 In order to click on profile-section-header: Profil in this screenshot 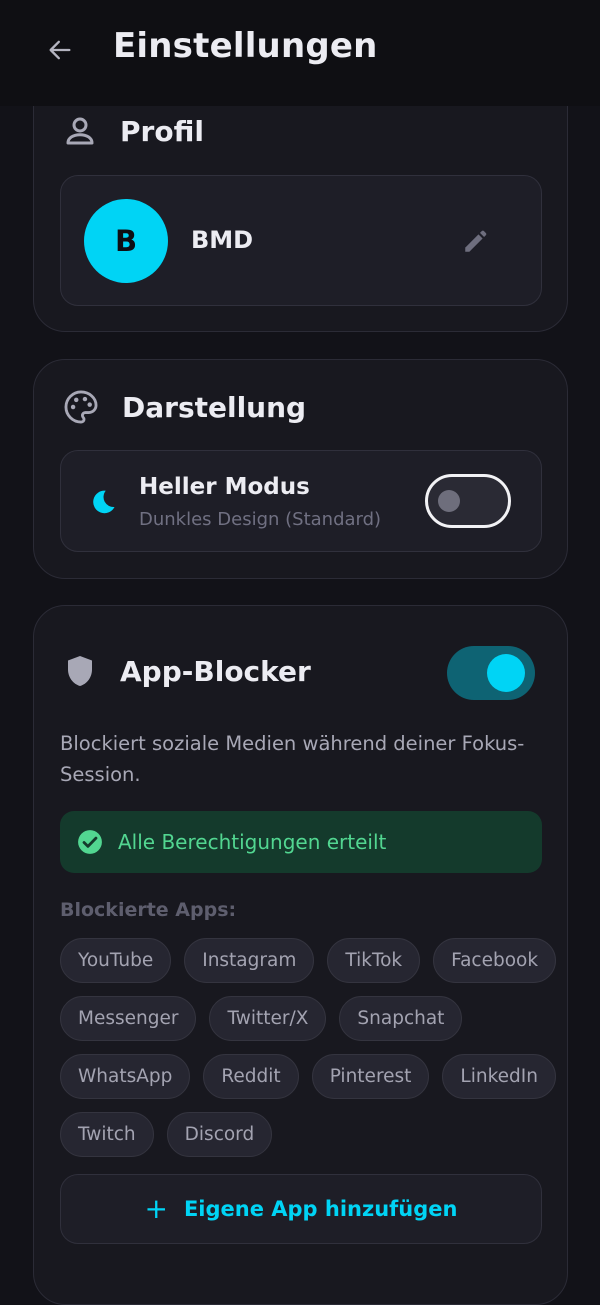, I will do `click(133, 131)`.